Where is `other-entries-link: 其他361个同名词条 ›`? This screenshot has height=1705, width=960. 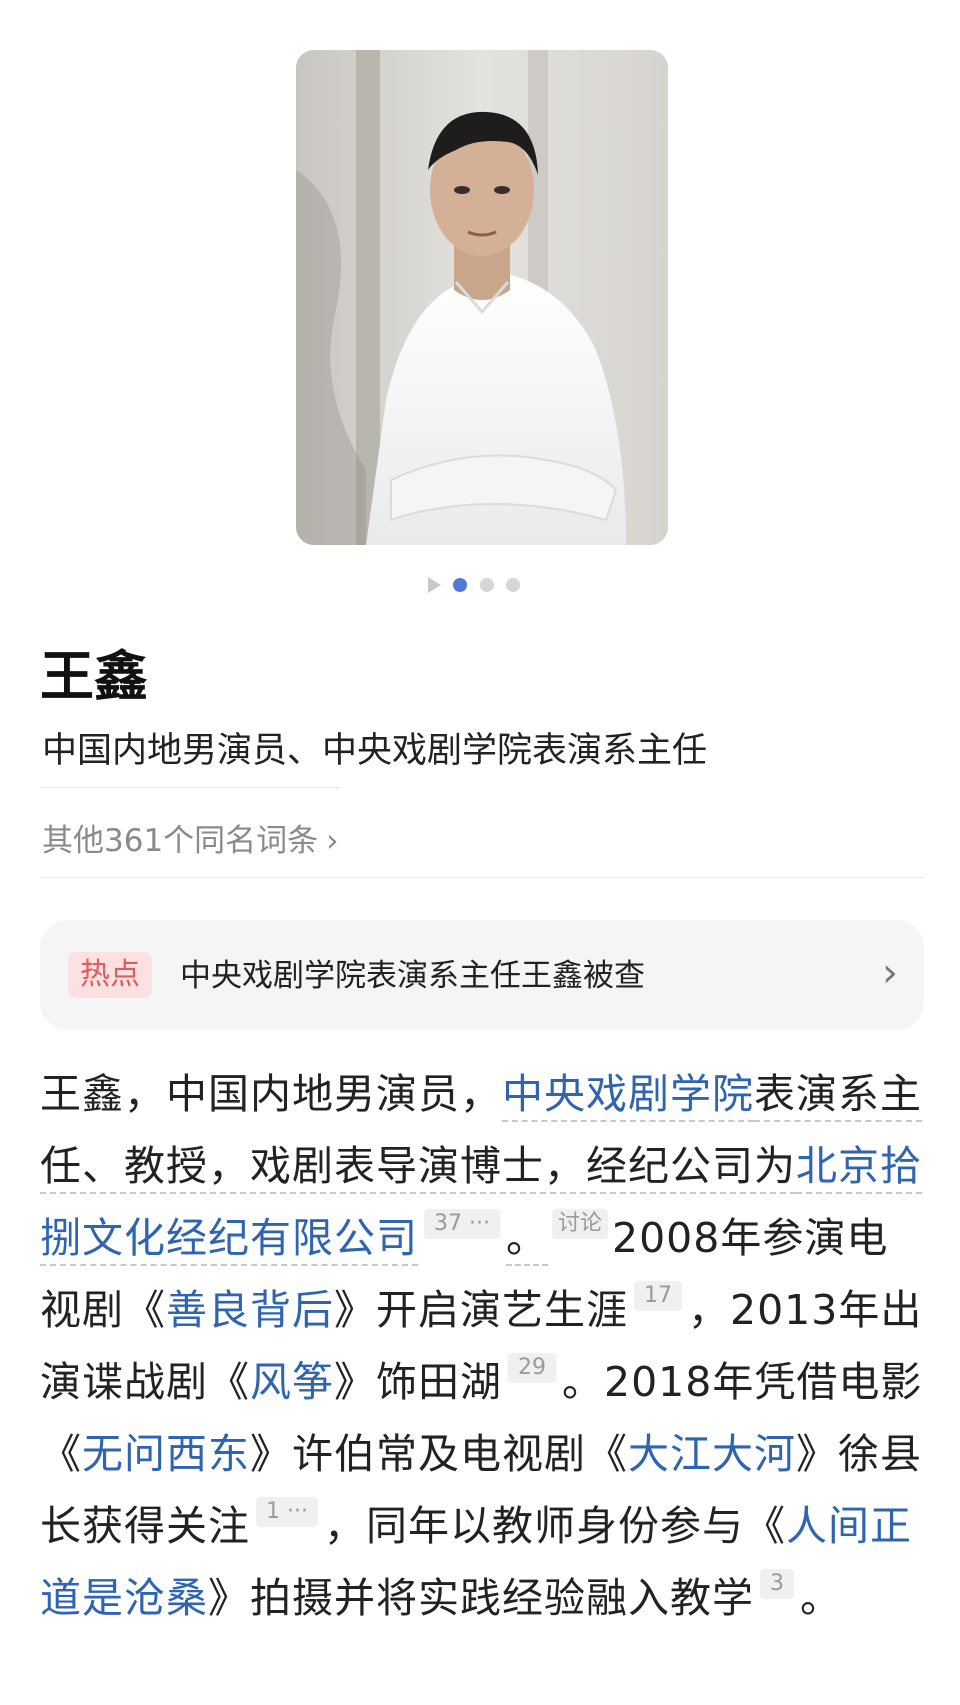
other-entries-link: 其他361个同名词条 › is located at coordinates (190, 837).